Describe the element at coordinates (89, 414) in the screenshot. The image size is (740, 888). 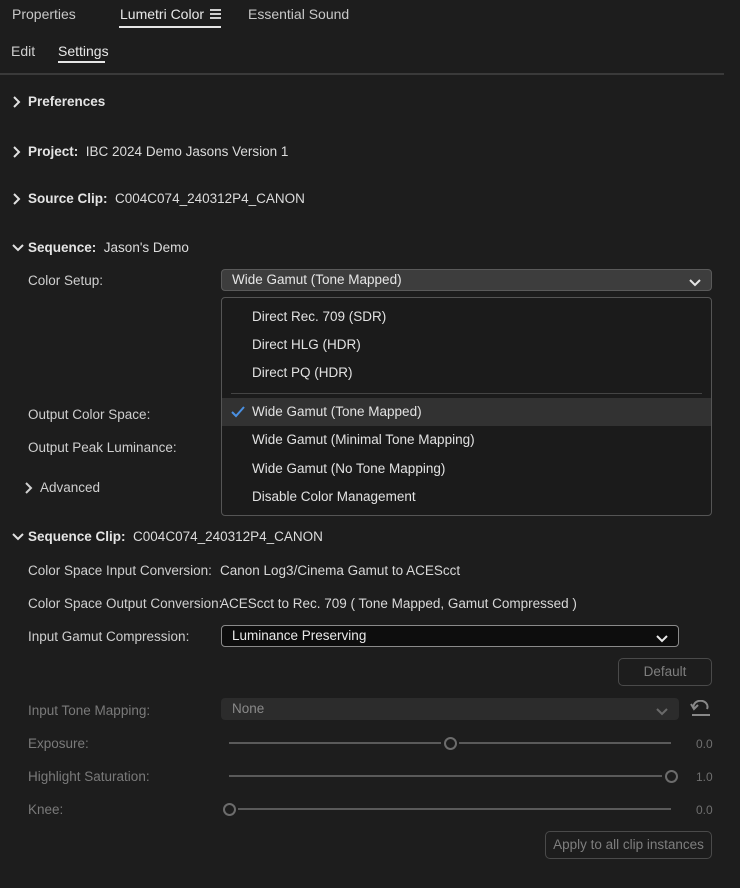
I see `output-color-space-label: Output Color Space:` at that location.